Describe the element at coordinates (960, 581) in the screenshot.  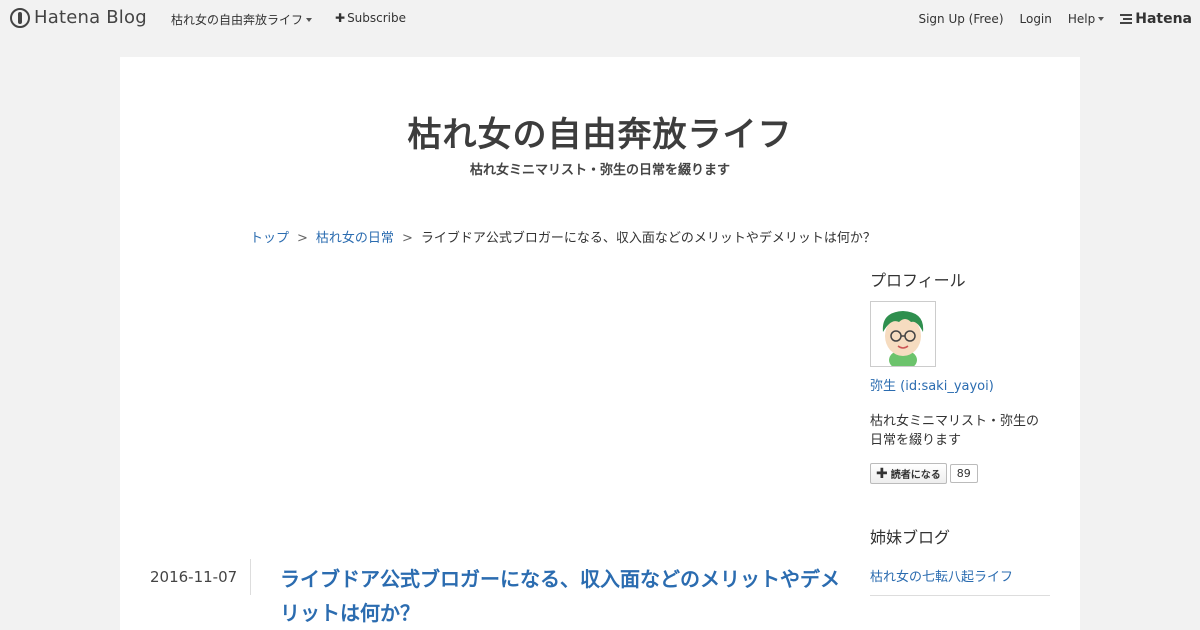
I see `sister-blog-link: 枯れ女の七転八起ライフ` at that location.